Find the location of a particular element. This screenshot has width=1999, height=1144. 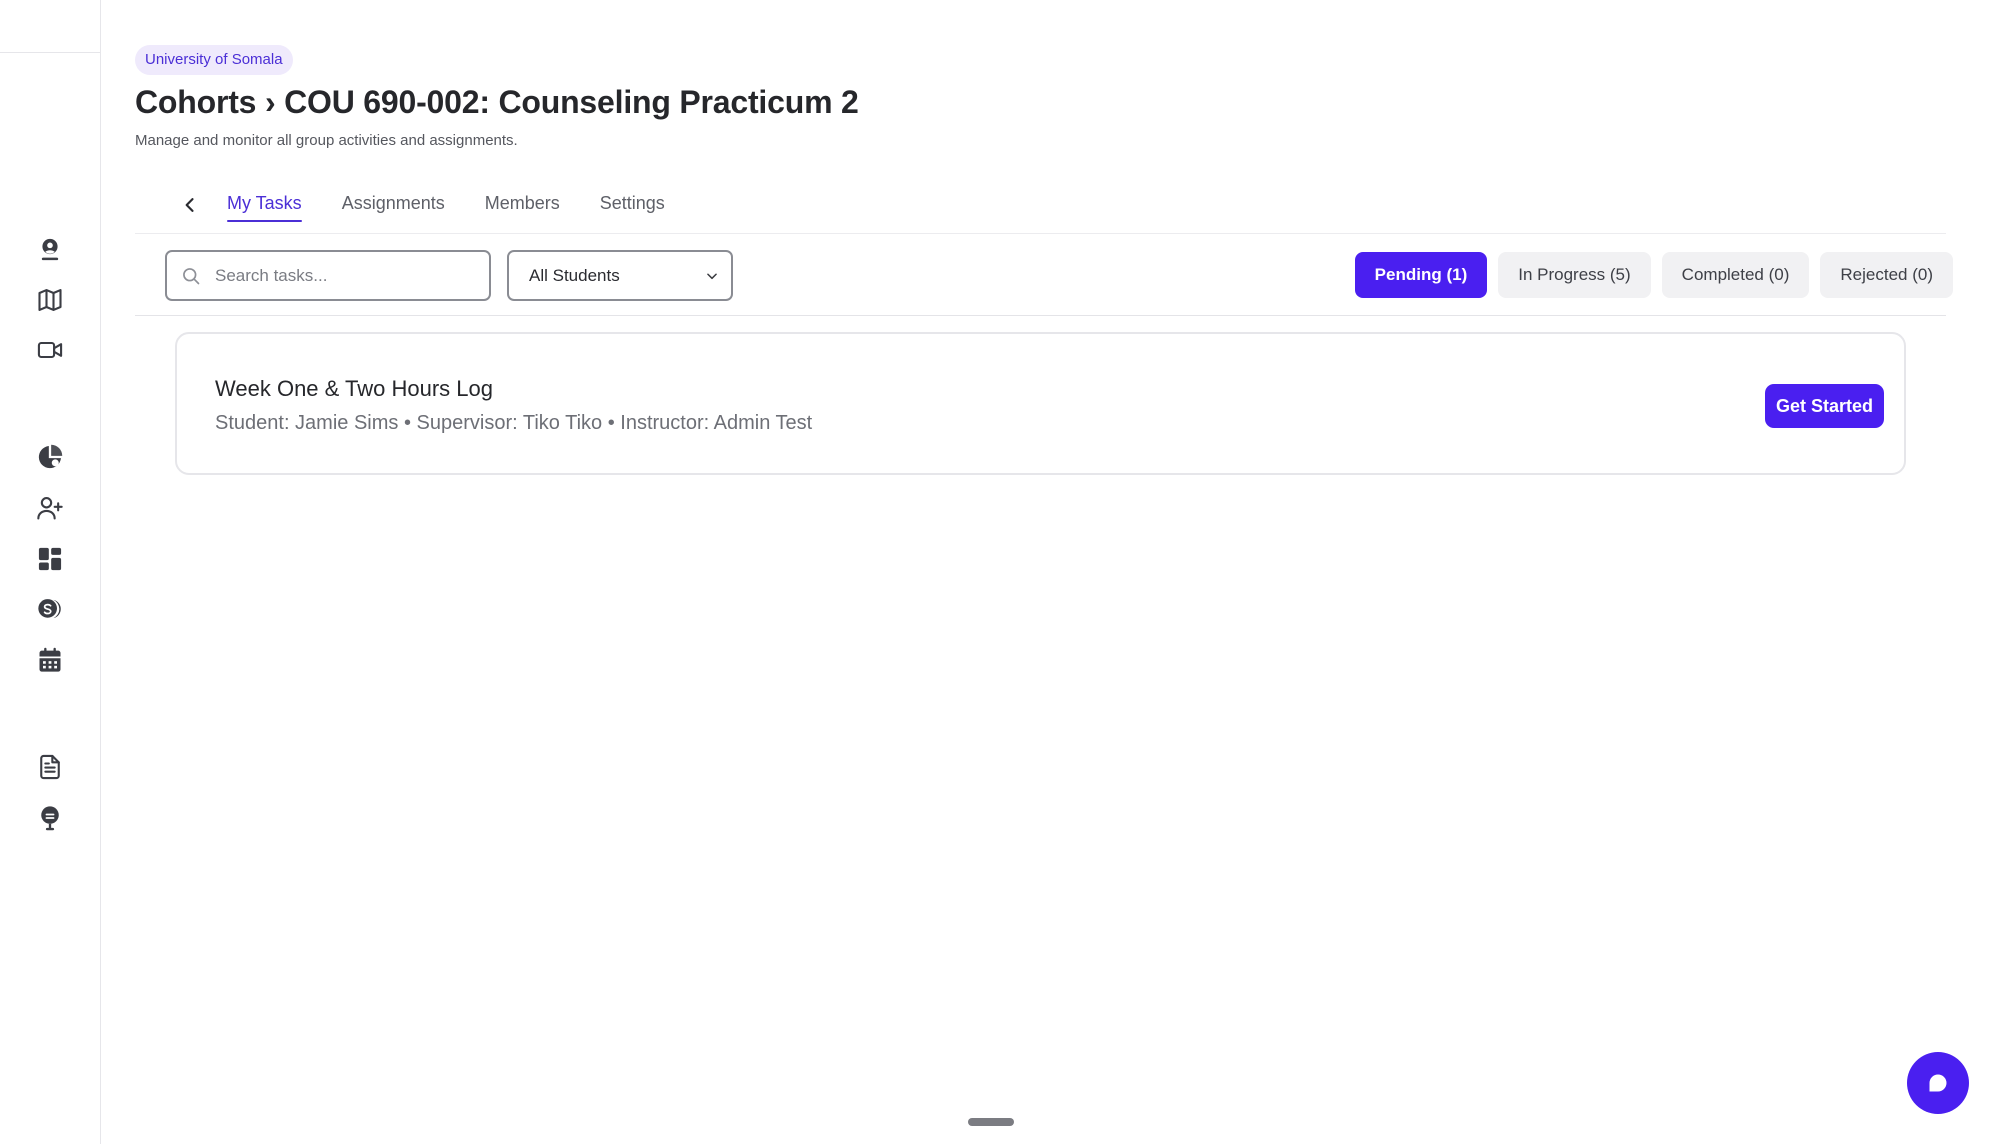

dashboard-icon is located at coordinates (50, 559).